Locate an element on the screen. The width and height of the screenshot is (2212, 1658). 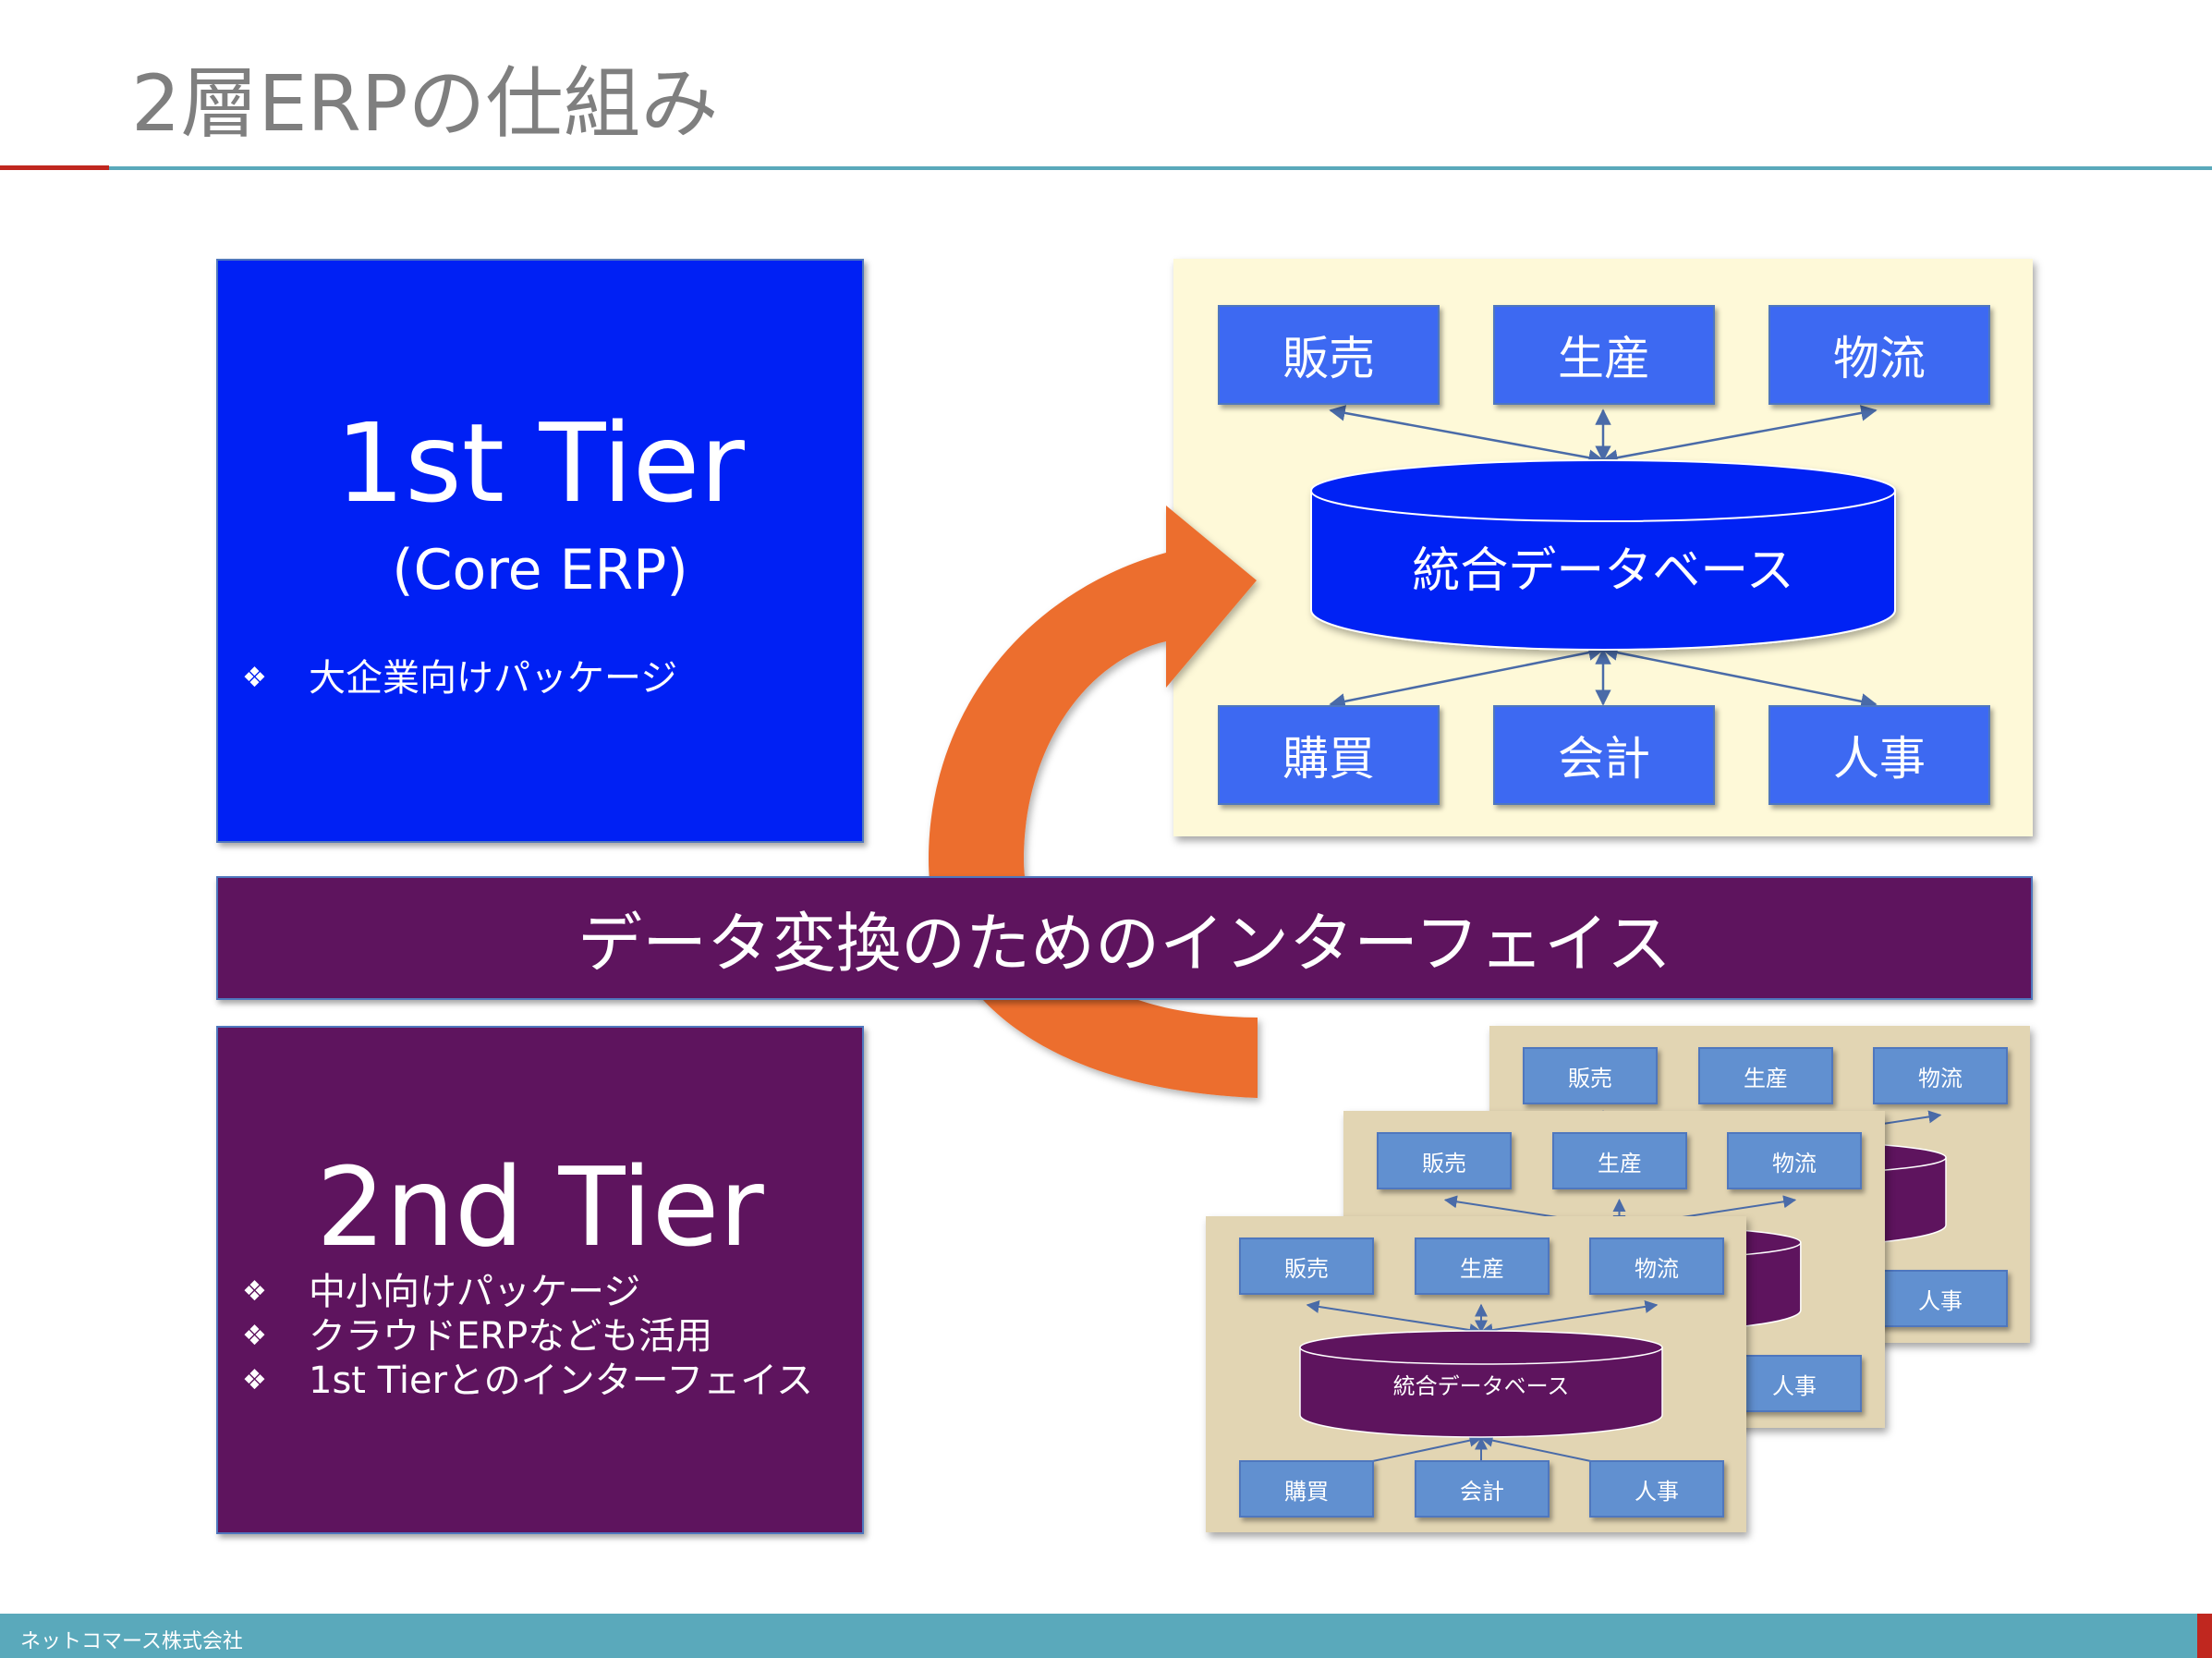
tier2-system-panel-front: 統合データベース 販売 生産 物流 購買 会計 人事 is located at coordinates (1476, 1374).